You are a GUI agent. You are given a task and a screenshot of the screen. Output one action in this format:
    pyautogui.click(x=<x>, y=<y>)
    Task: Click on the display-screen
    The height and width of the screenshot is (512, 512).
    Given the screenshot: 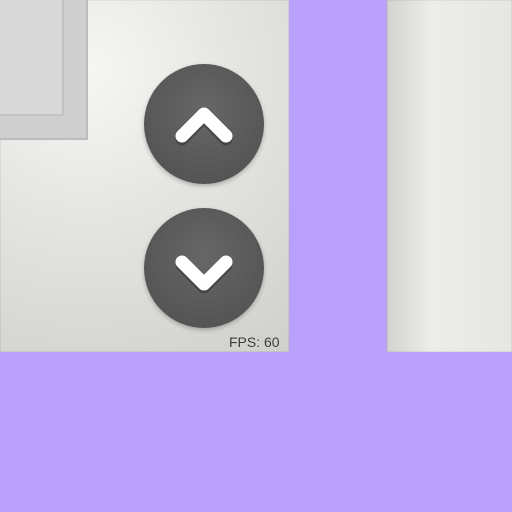 What is the action you would take?
    pyautogui.click(x=32, y=58)
    